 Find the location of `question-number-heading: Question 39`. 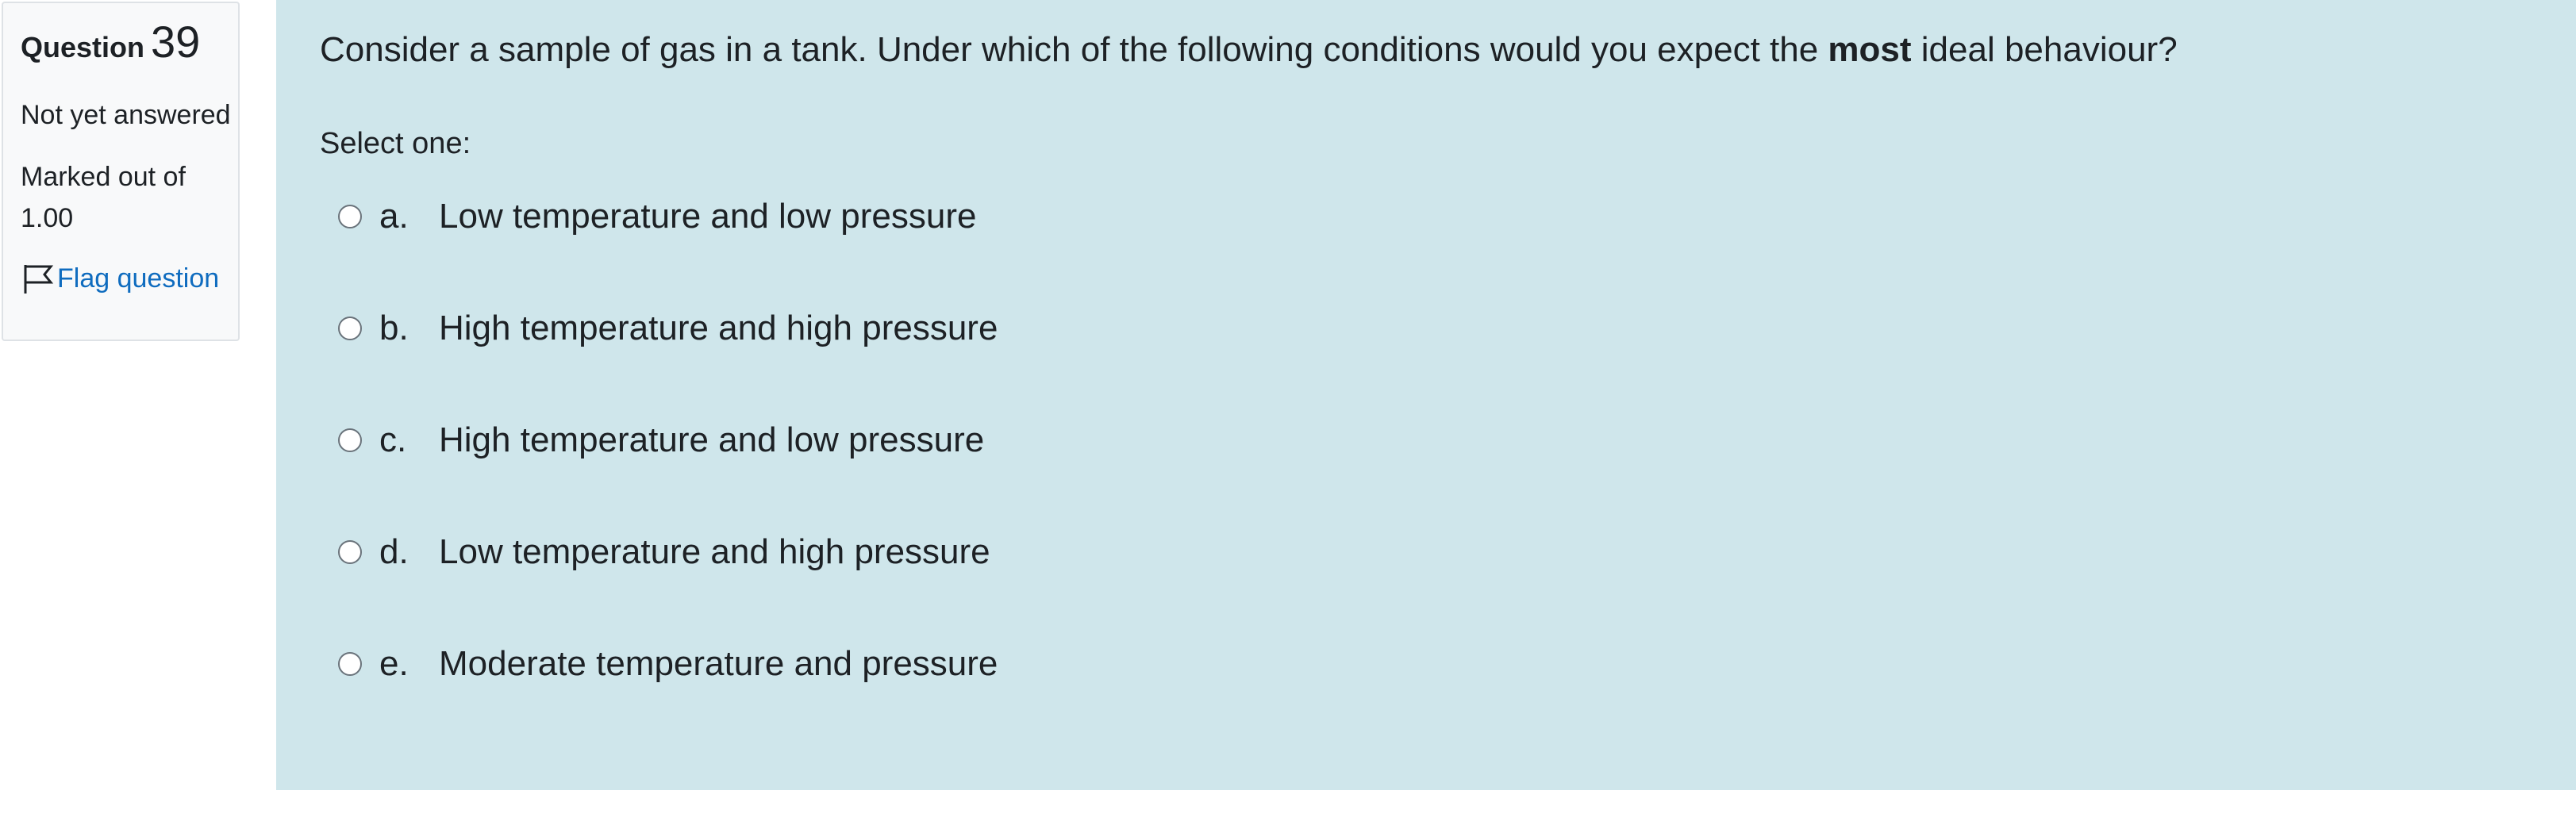

question-number-heading: Question 39 is located at coordinates (129, 47).